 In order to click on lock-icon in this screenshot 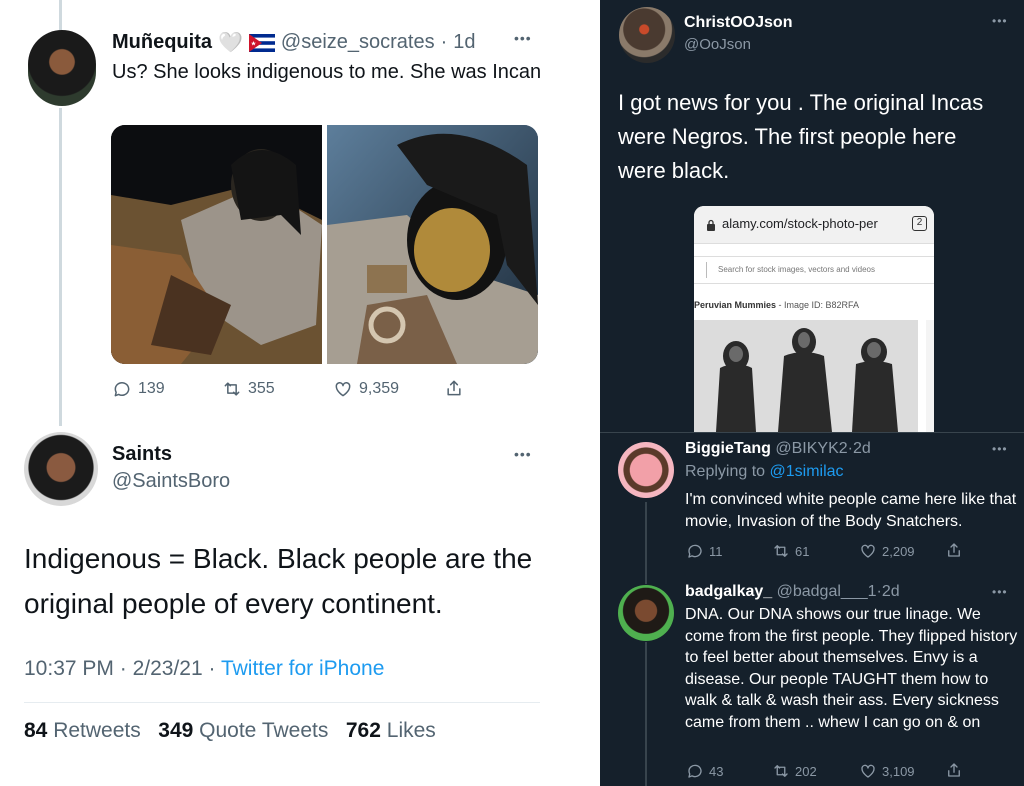, I will do `click(711, 225)`.